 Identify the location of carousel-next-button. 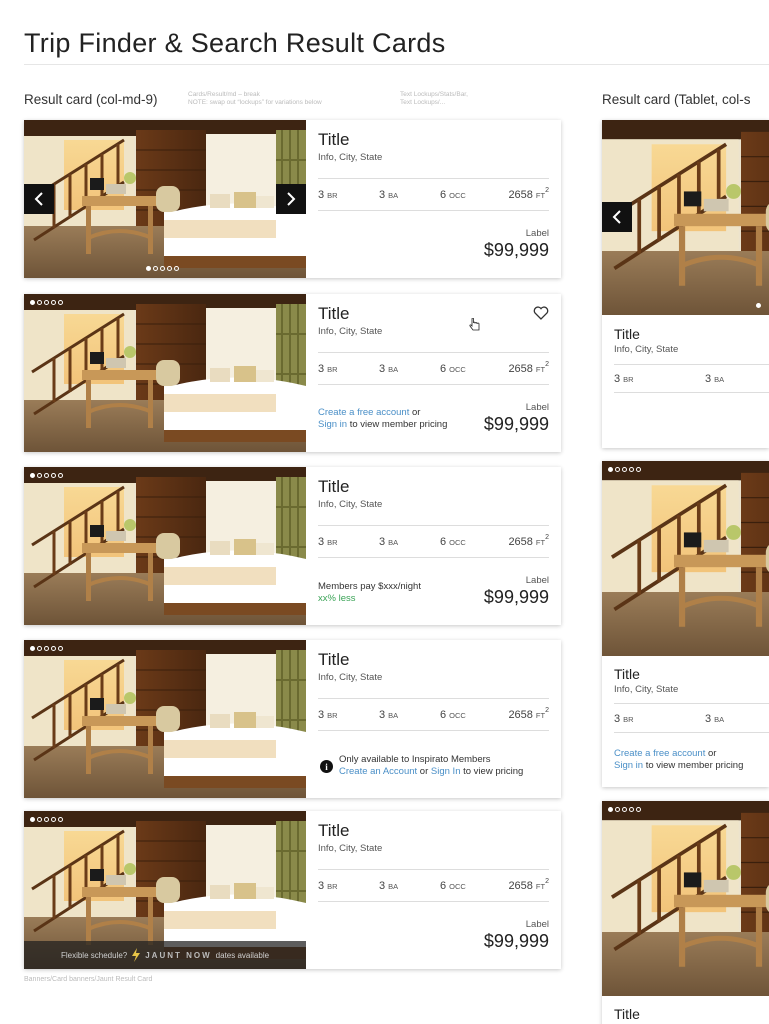
(291, 199).